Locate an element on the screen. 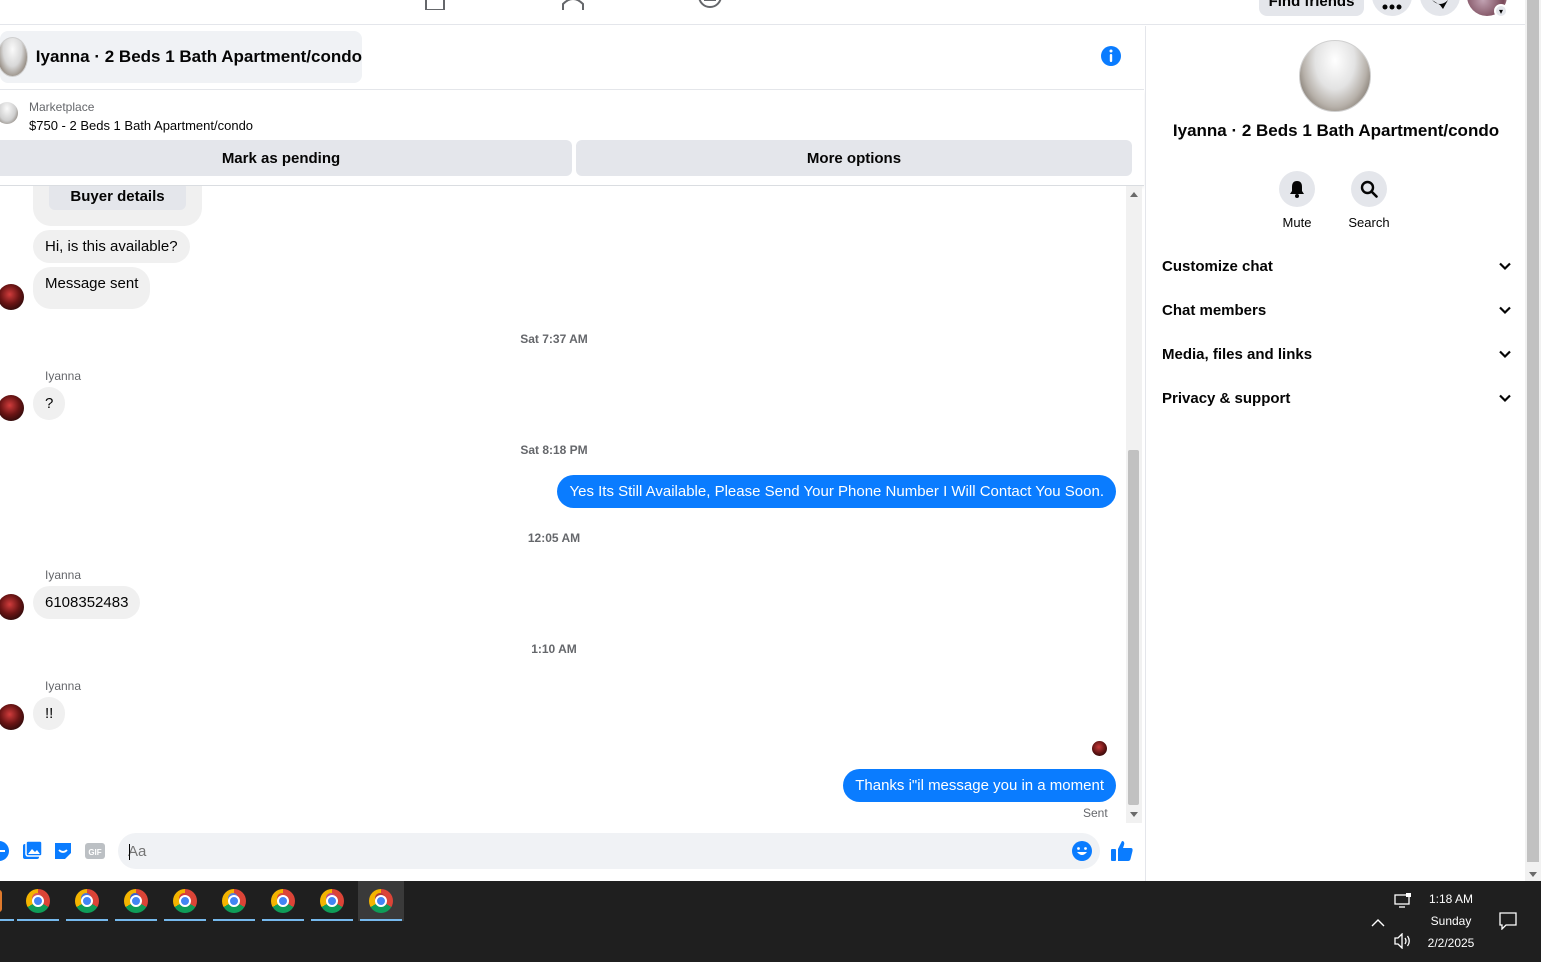 This screenshot has width=1541, height=962. friends-icon is located at coordinates (573, 5).